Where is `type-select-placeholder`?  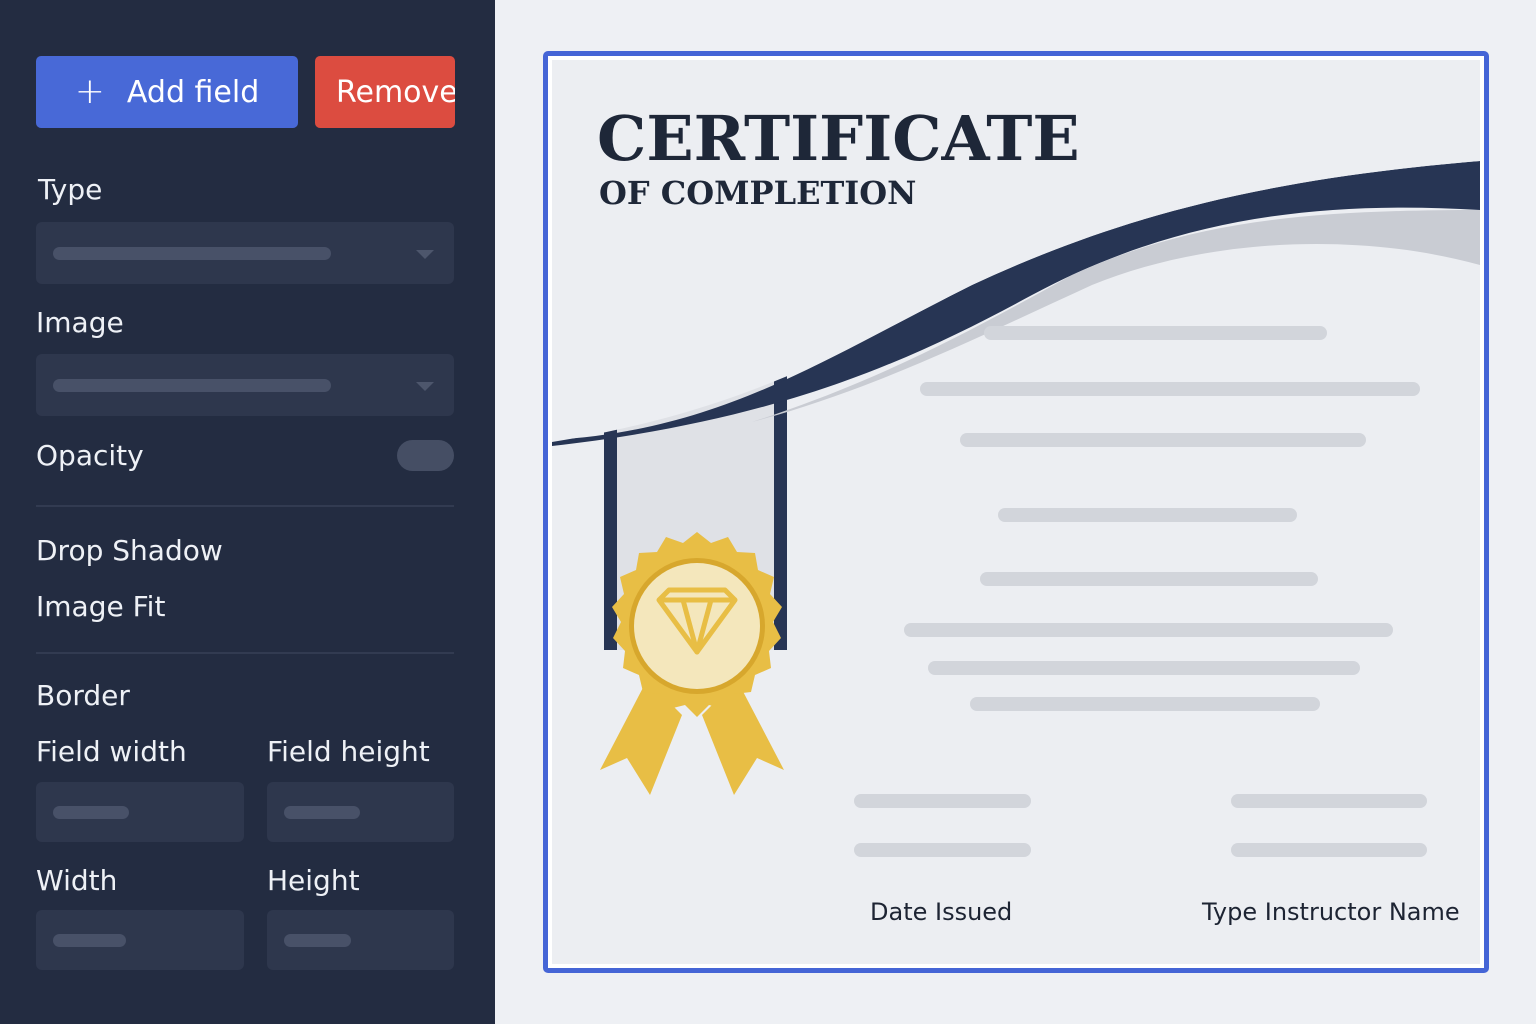
type-select-placeholder is located at coordinates (192, 253).